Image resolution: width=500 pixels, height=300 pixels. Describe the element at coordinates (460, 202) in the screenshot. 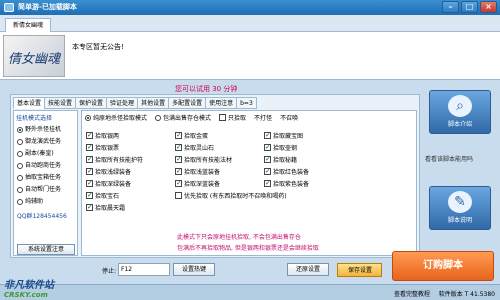

I see `document-icon: ✎` at that location.